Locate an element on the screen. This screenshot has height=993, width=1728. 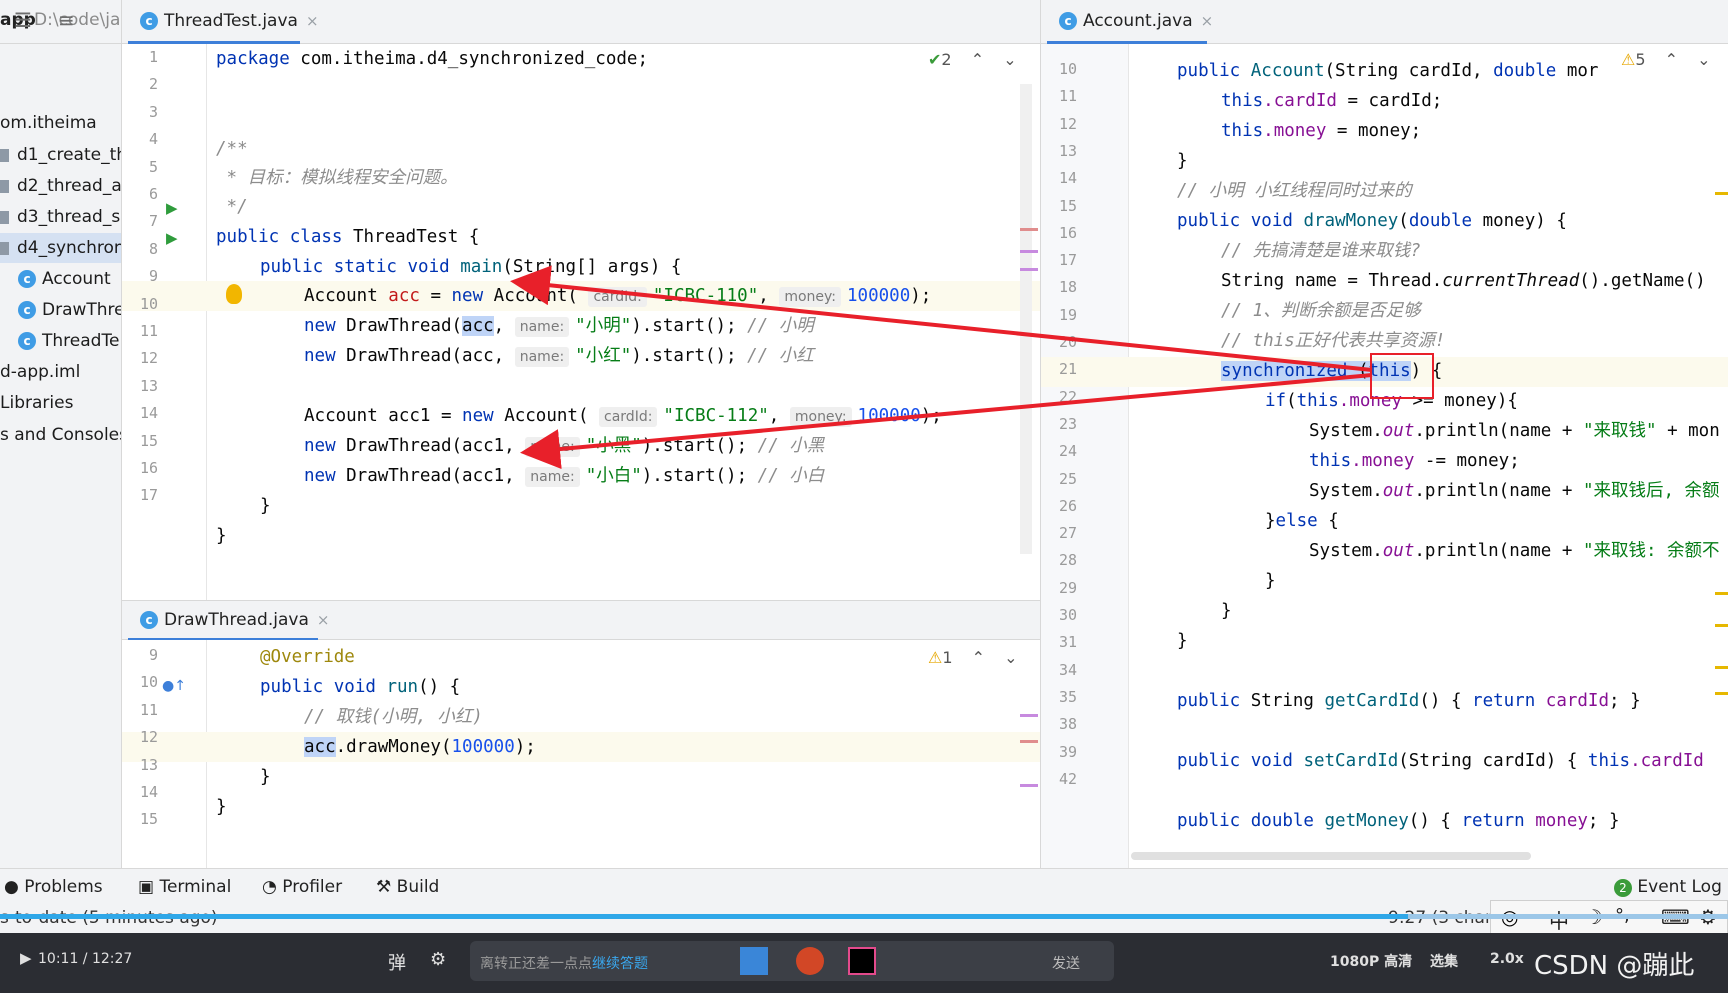
progress-track is located at coordinates (864, 916).